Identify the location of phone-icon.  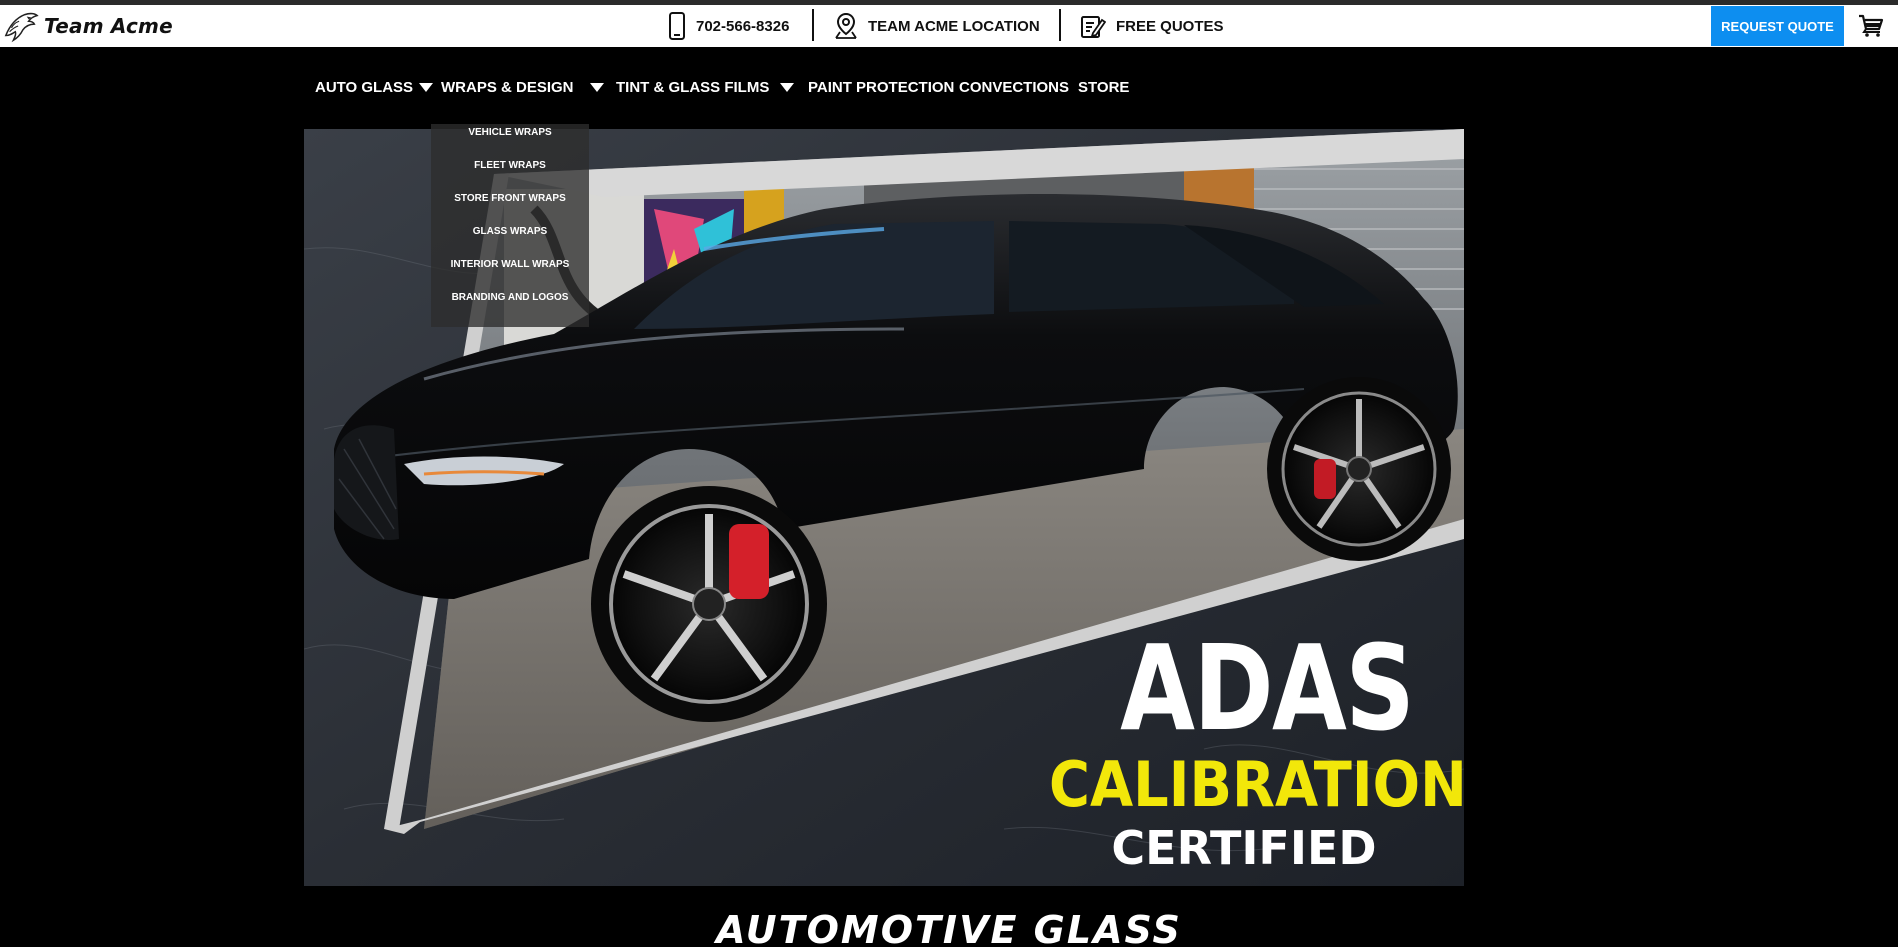
(677, 26).